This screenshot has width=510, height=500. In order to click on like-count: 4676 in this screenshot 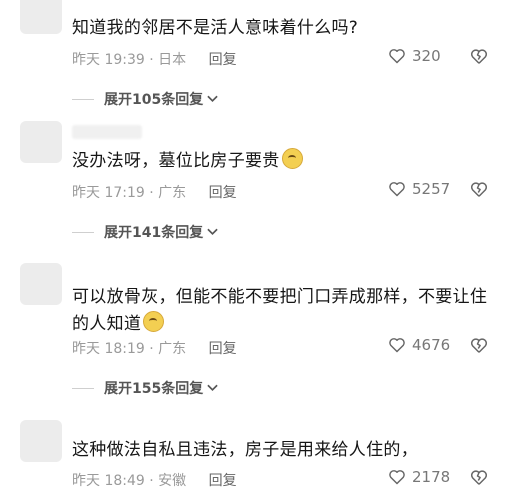, I will do `click(431, 345)`.